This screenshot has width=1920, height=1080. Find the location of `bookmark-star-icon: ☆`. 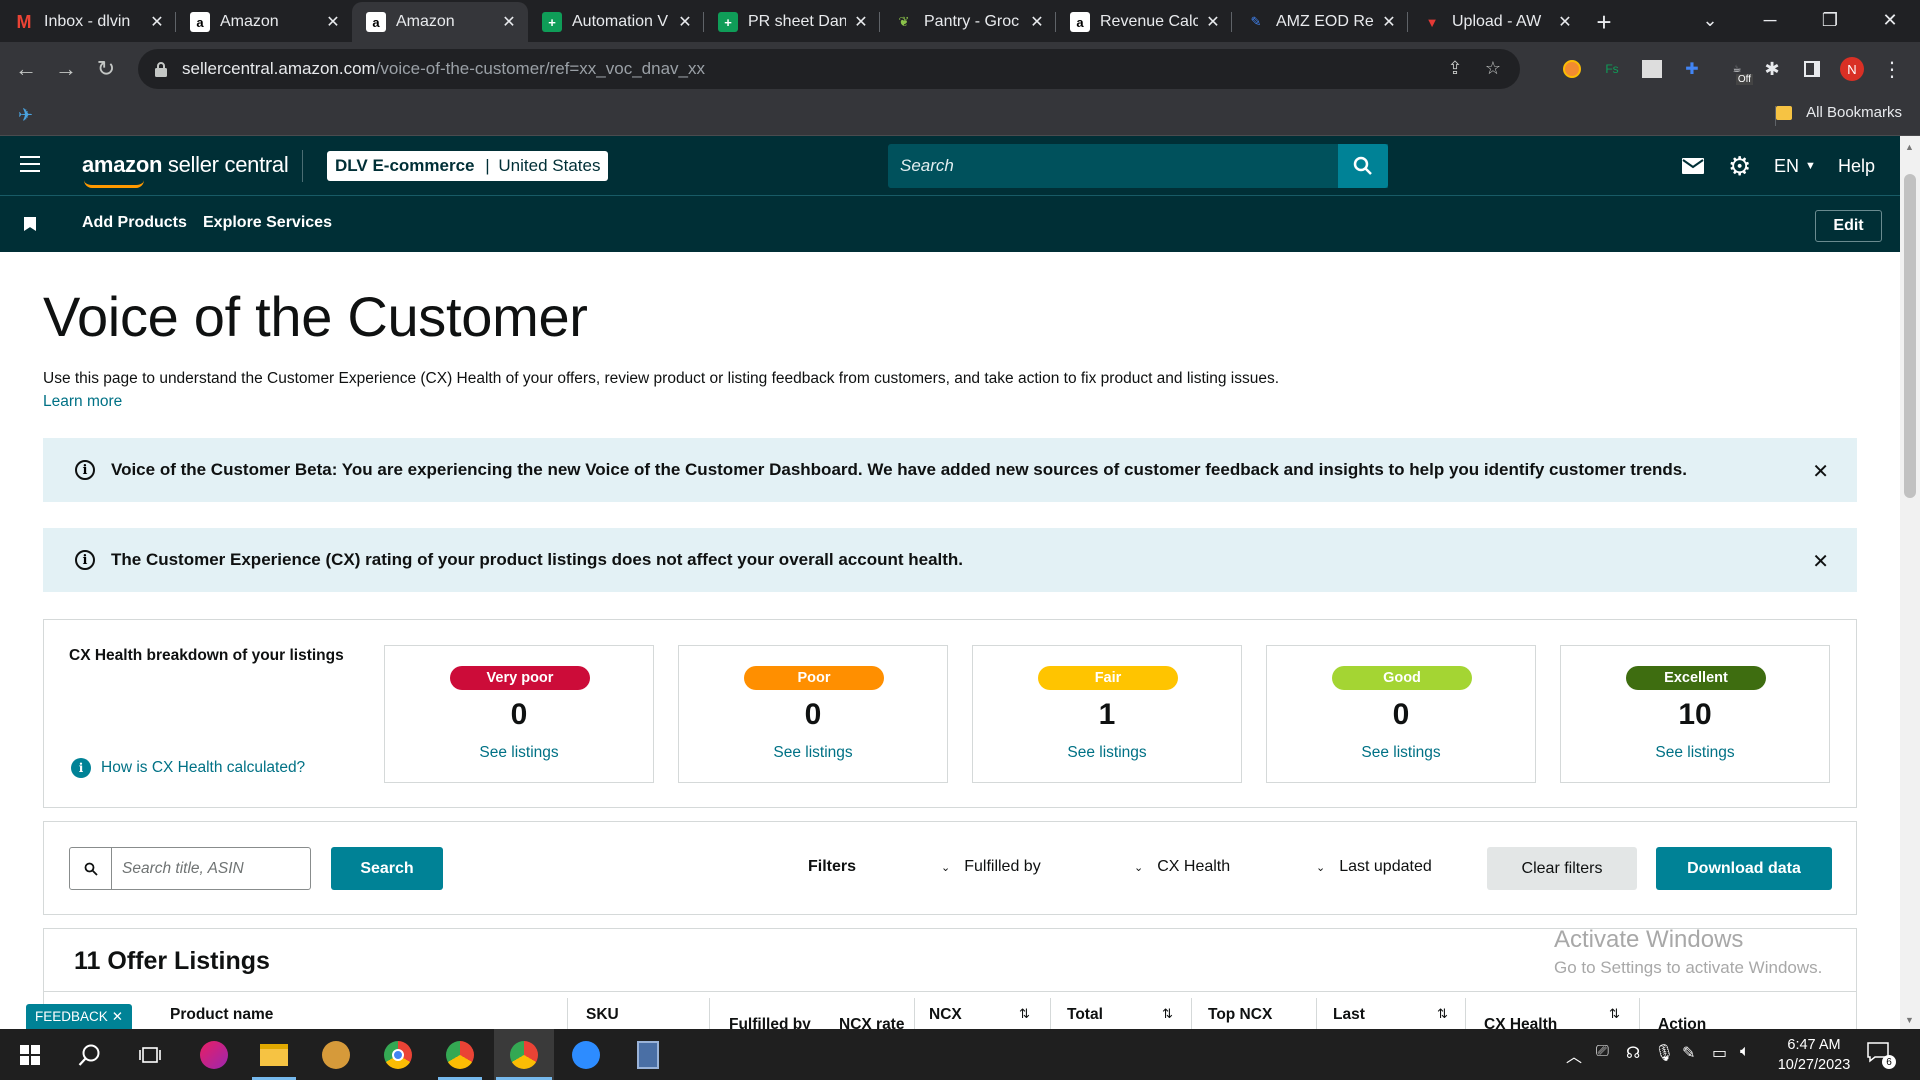

bookmark-star-icon: ☆ is located at coordinates (1493, 69).